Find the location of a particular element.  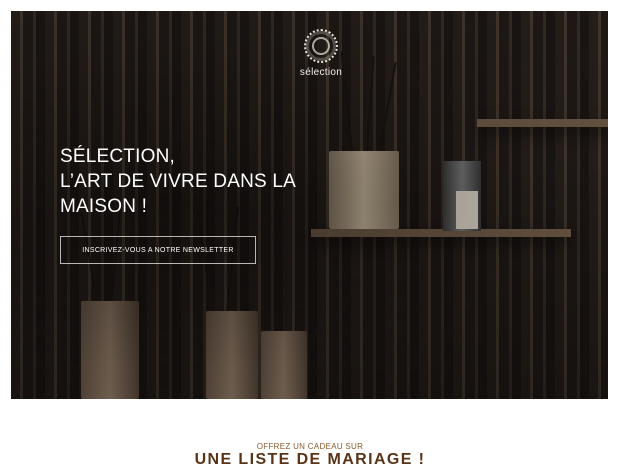

brand-name: sélection is located at coordinates (321, 72).